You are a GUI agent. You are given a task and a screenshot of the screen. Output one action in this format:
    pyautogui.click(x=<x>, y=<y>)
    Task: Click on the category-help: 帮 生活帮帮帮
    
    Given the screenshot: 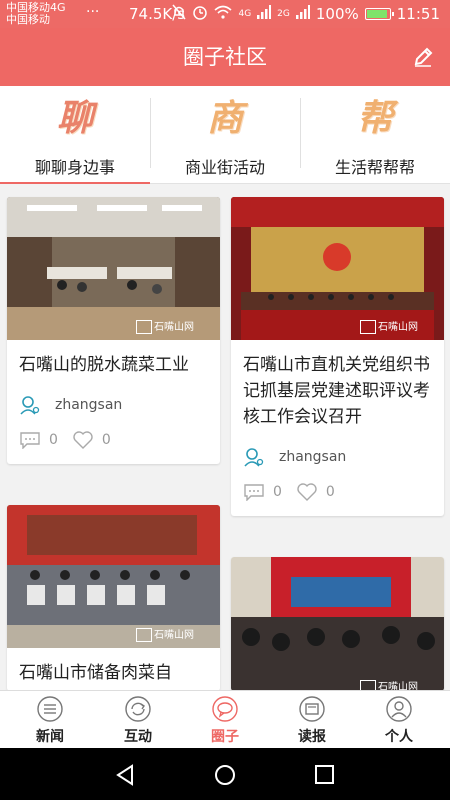 What is the action you would take?
    pyautogui.click(x=375, y=135)
    